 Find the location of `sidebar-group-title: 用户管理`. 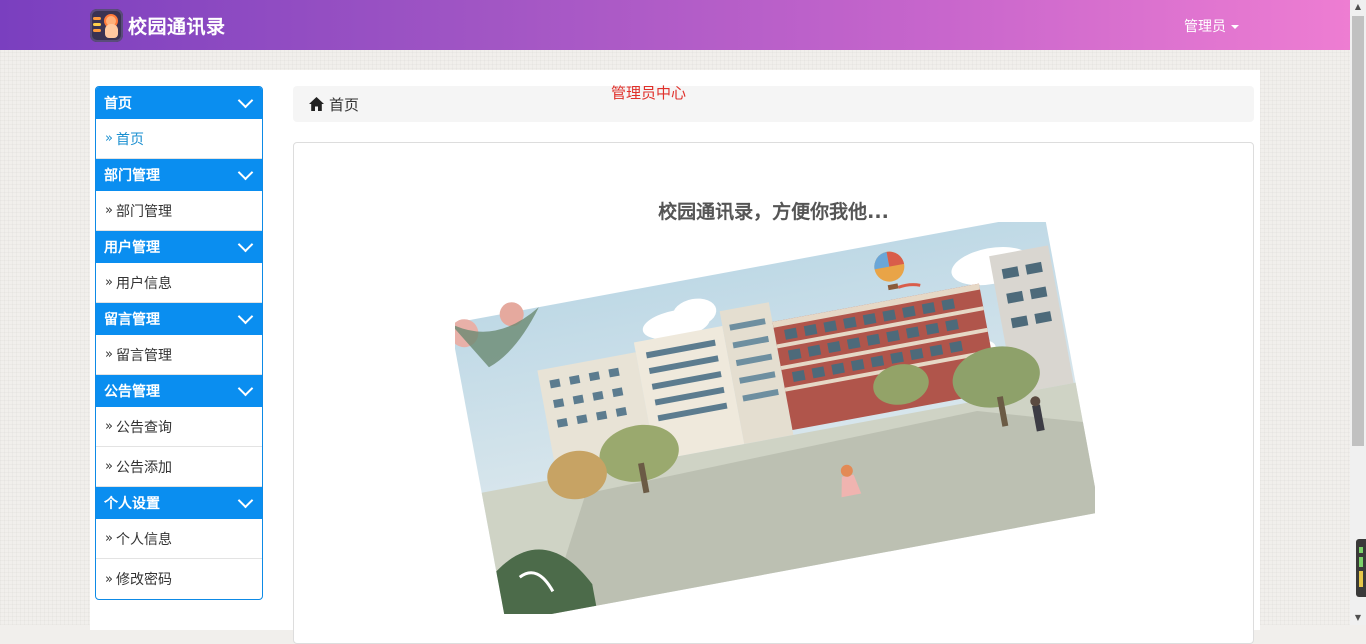

sidebar-group-title: 用户管理 is located at coordinates (132, 248).